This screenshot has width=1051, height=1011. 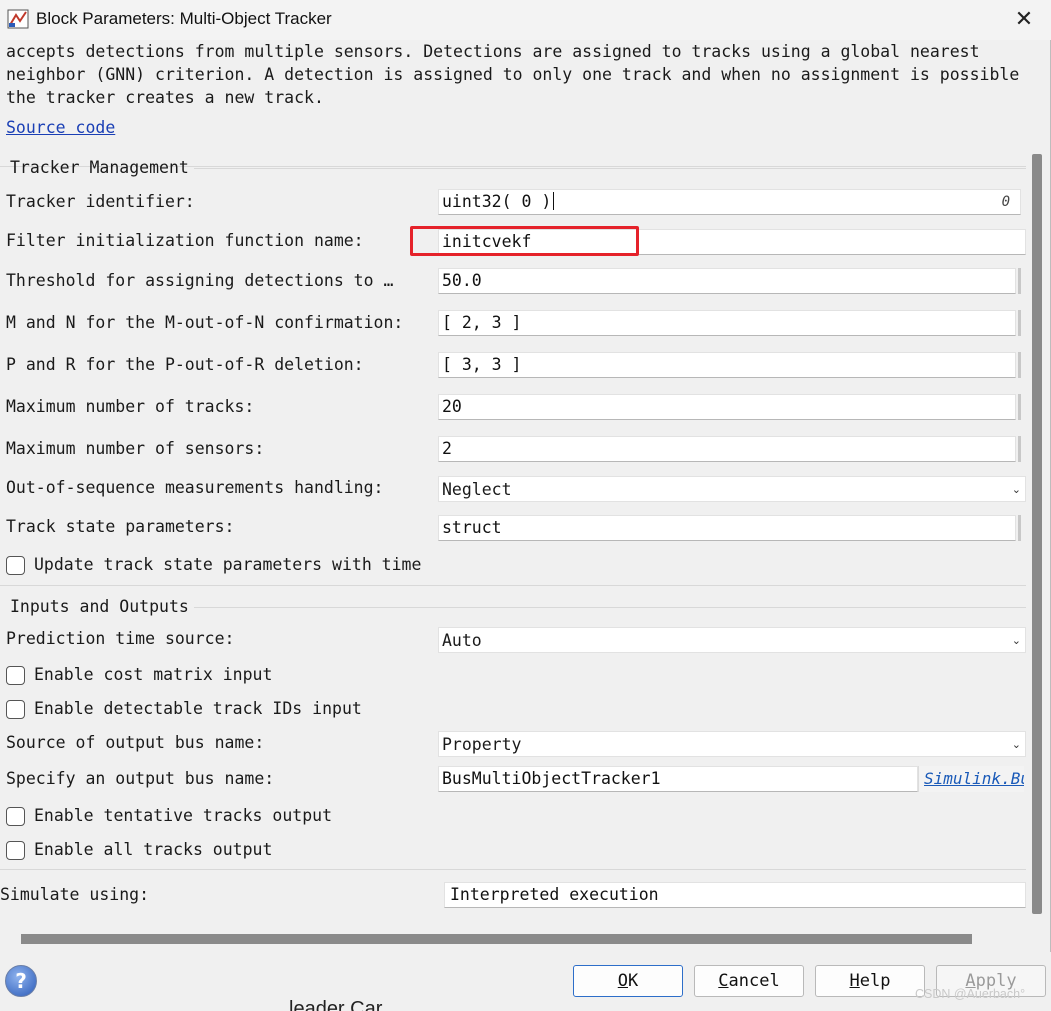 What do you see at coordinates (729, 202) in the screenshot?
I see `tracker-identifier-field: uint32( 0 ) 0` at bounding box center [729, 202].